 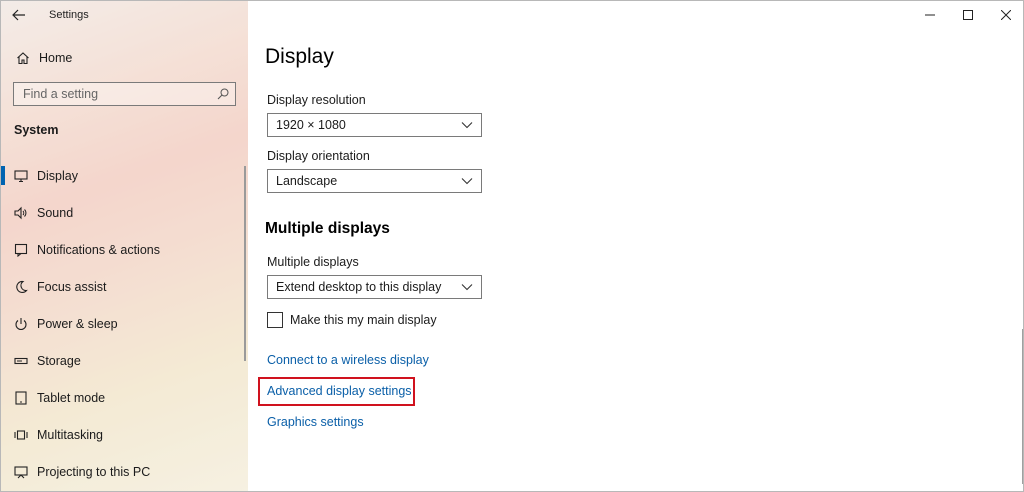 I want to click on sidebar-item-power-sleep: Power & sleep, so click(x=124, y=323).